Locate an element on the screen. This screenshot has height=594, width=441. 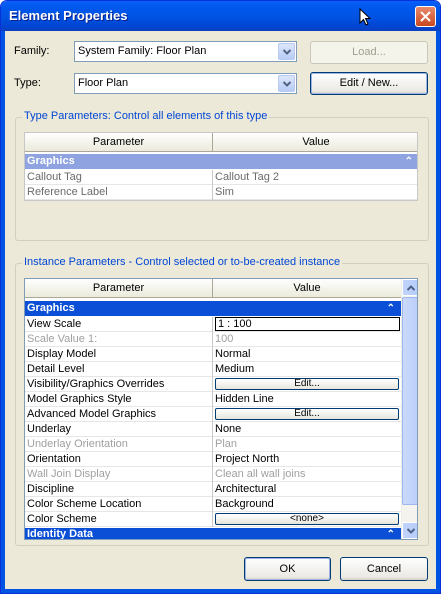
type-grid-header: Parameter Value is located at coordinates (221, 142).